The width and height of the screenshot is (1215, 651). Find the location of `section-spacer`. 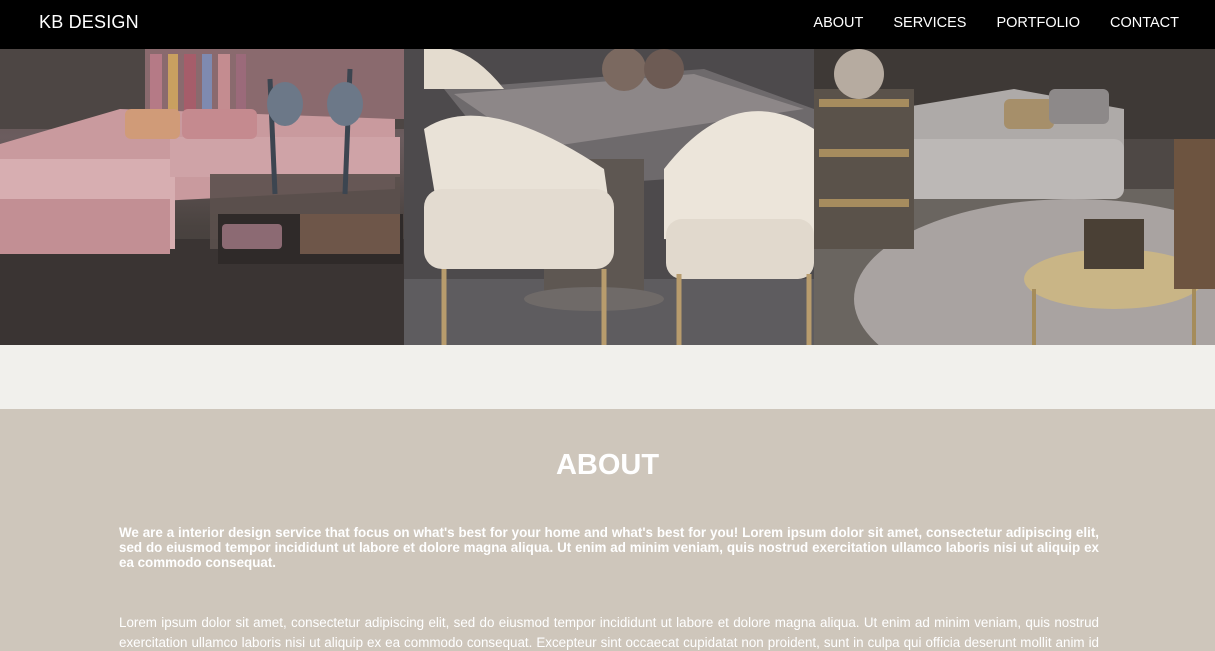

section-spacer is located at coordinates (607, 377).